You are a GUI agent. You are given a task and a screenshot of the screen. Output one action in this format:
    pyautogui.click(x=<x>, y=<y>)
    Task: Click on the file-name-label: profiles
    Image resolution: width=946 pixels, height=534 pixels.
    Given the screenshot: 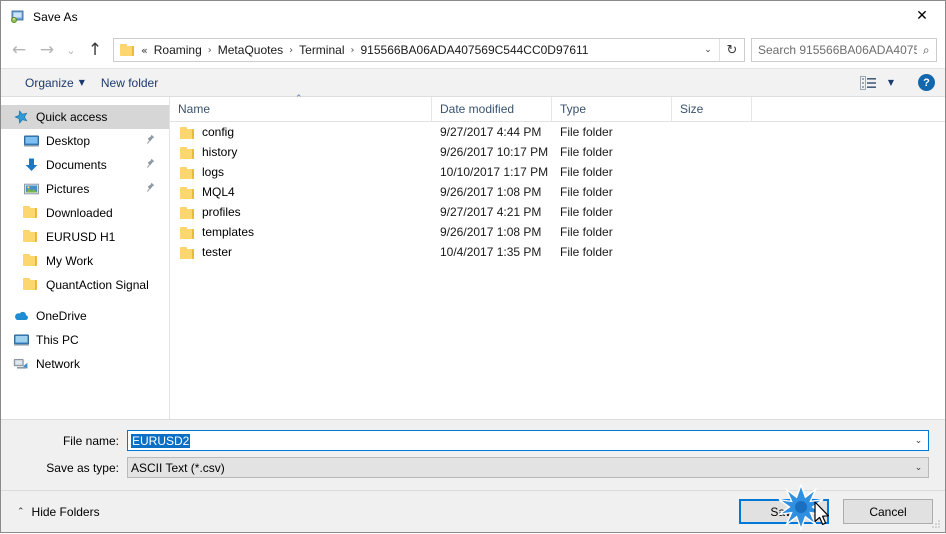 What is the action you would take?
    pyautogui.click(x=221, y=212)
    